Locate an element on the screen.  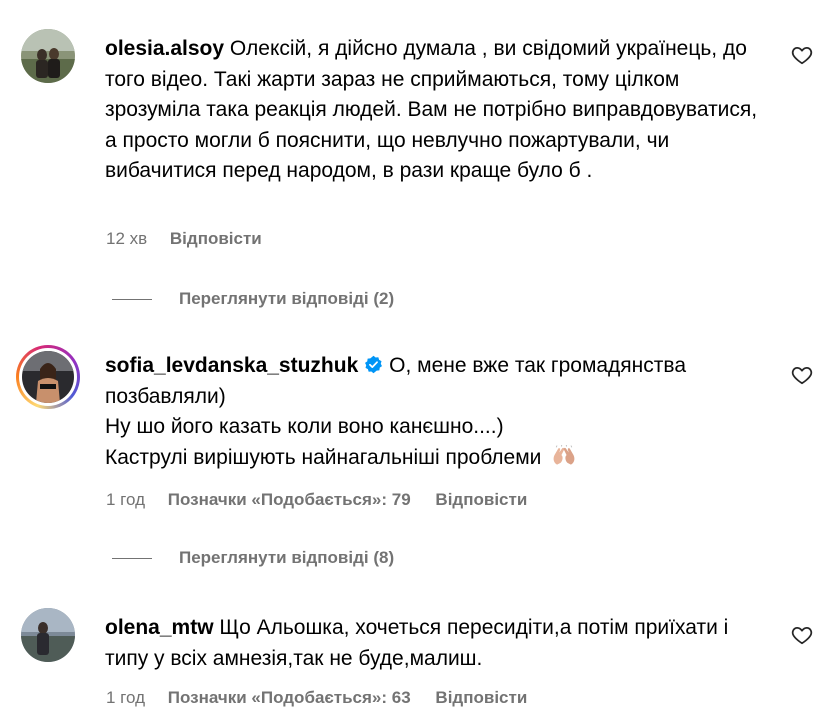
username: olena_mtw is located at coordinates (159, 627).